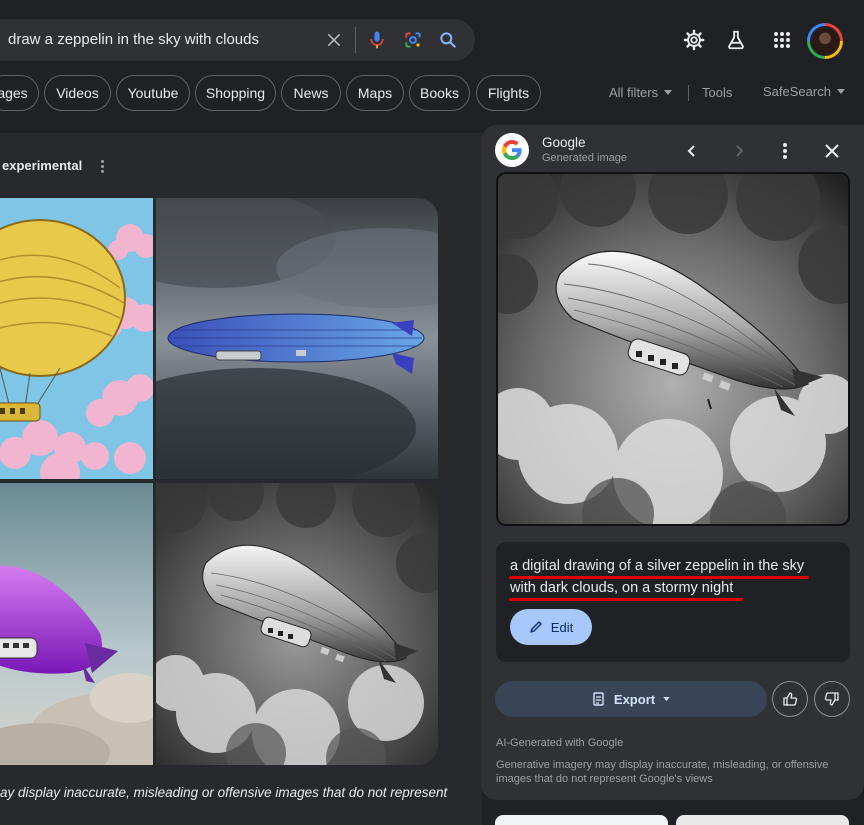 This screenshot has width=864, height=825. I want to click on account-avatar, so click(825, 41).